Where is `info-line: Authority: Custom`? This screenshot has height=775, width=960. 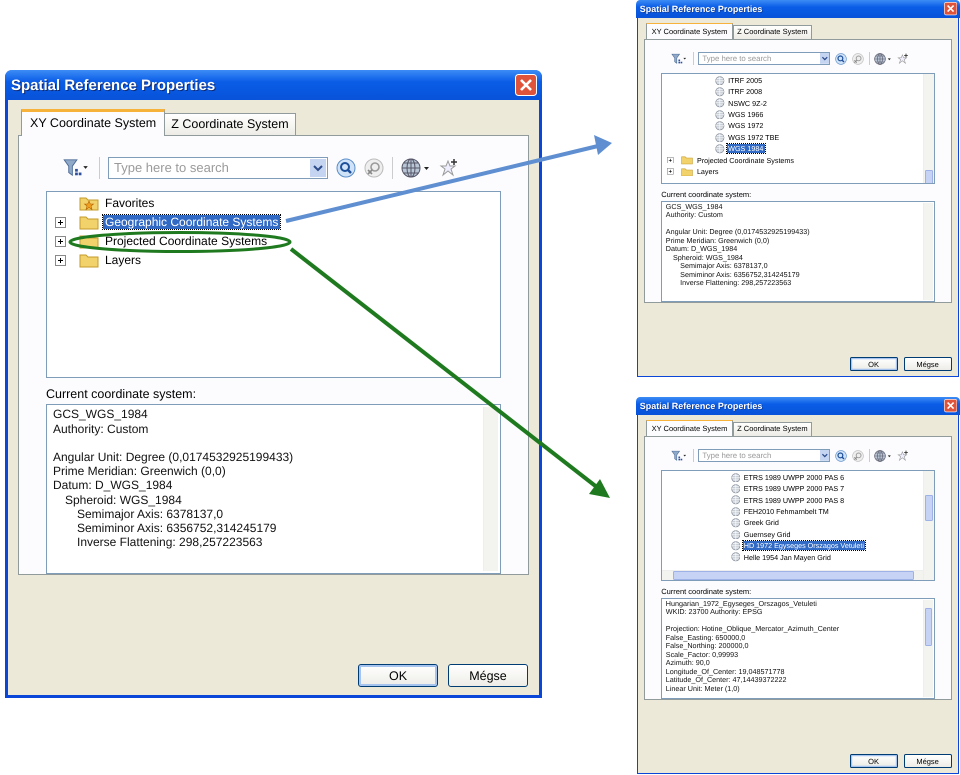
info-line: Authority: Custom is located at coordinates (101, 429).